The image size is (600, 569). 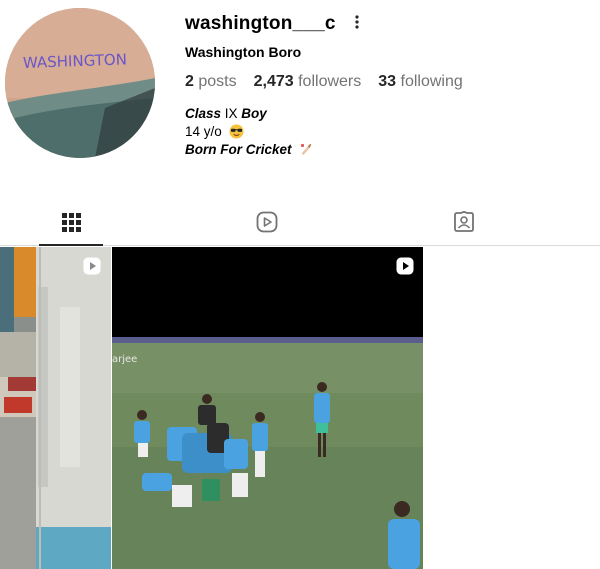 I want to click on followers-count: 2,473, so click(x=273, y=81).